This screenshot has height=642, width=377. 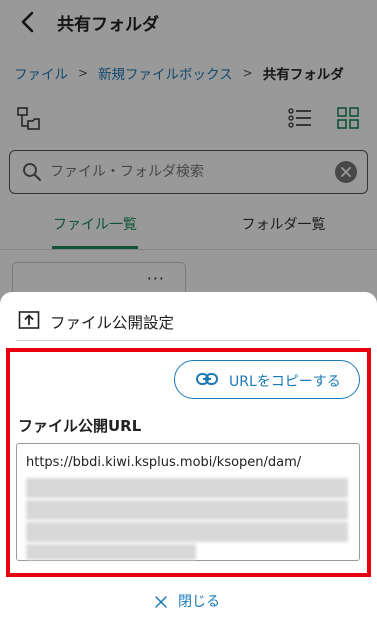 I want to click on close-label: 閉じる, so click(x=199, y=602).